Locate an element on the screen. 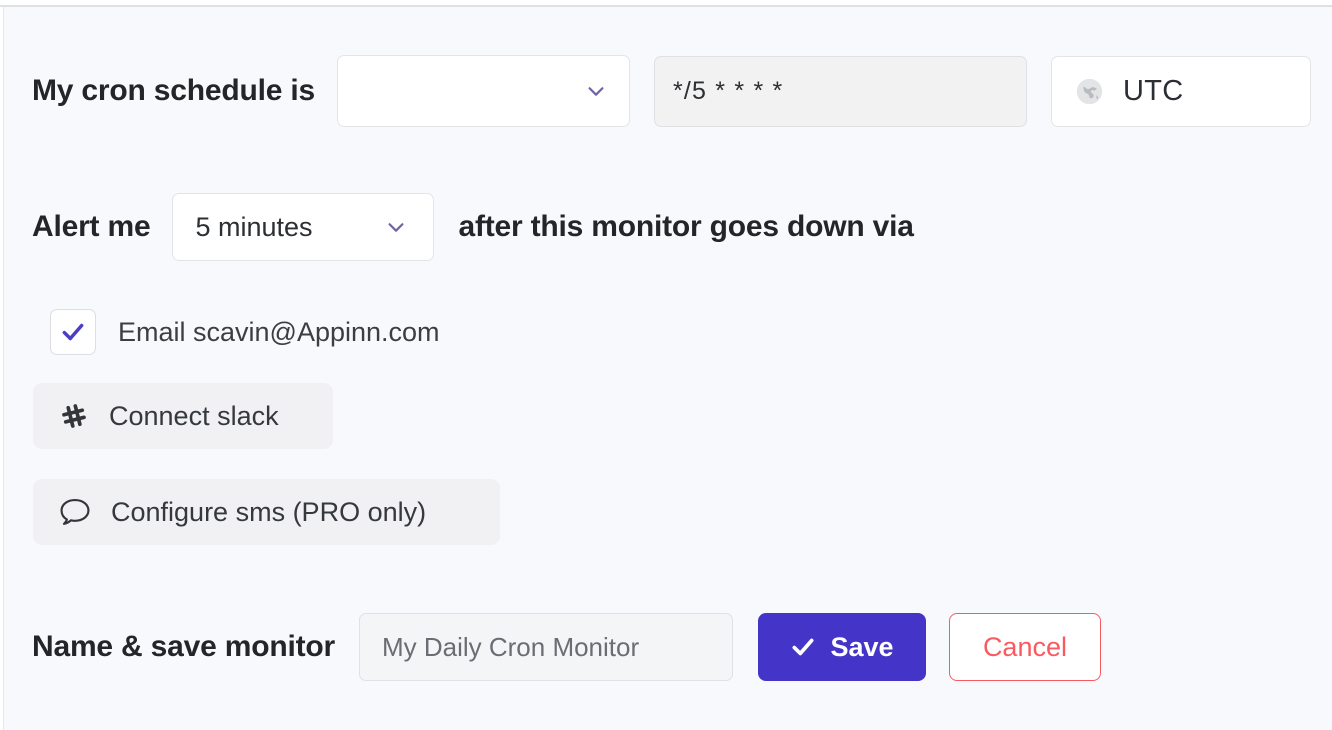 Image resolution: width=1332 pixels, height=730 pixels. cron-preset-select is located at coordinates (483, 91).